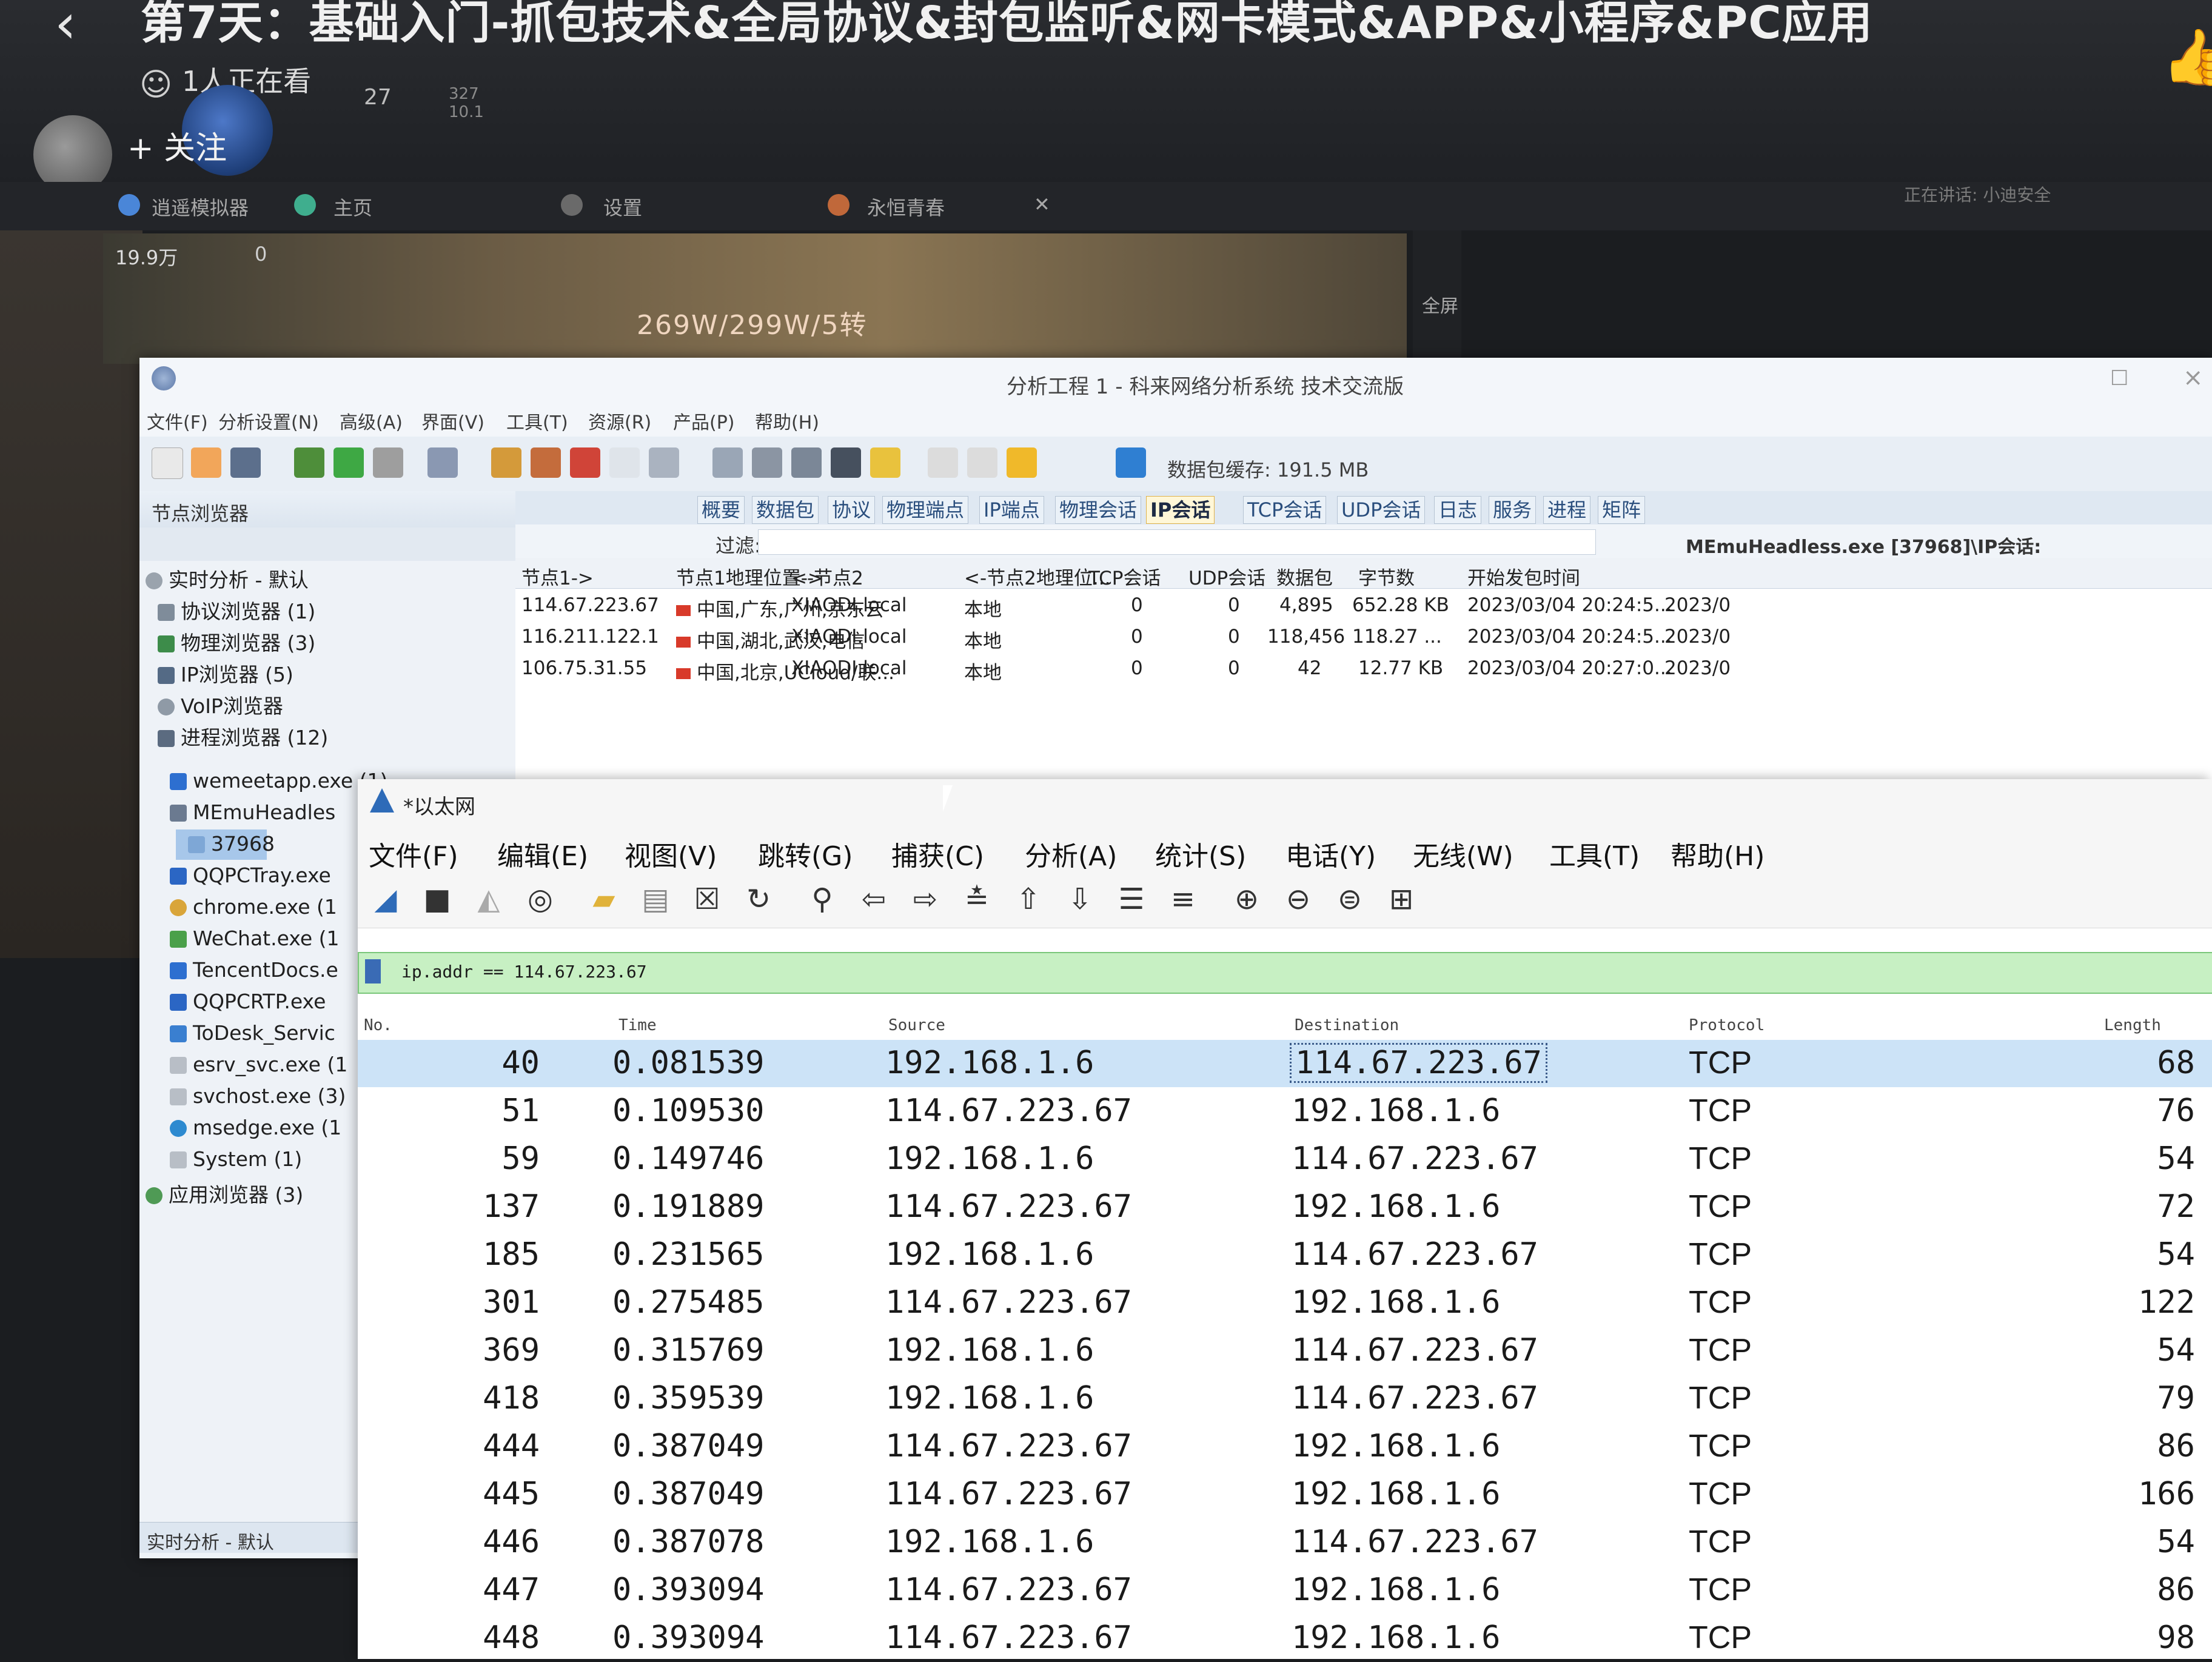  I want to click on back-arrow-icon: ‹, so click(76, 27).